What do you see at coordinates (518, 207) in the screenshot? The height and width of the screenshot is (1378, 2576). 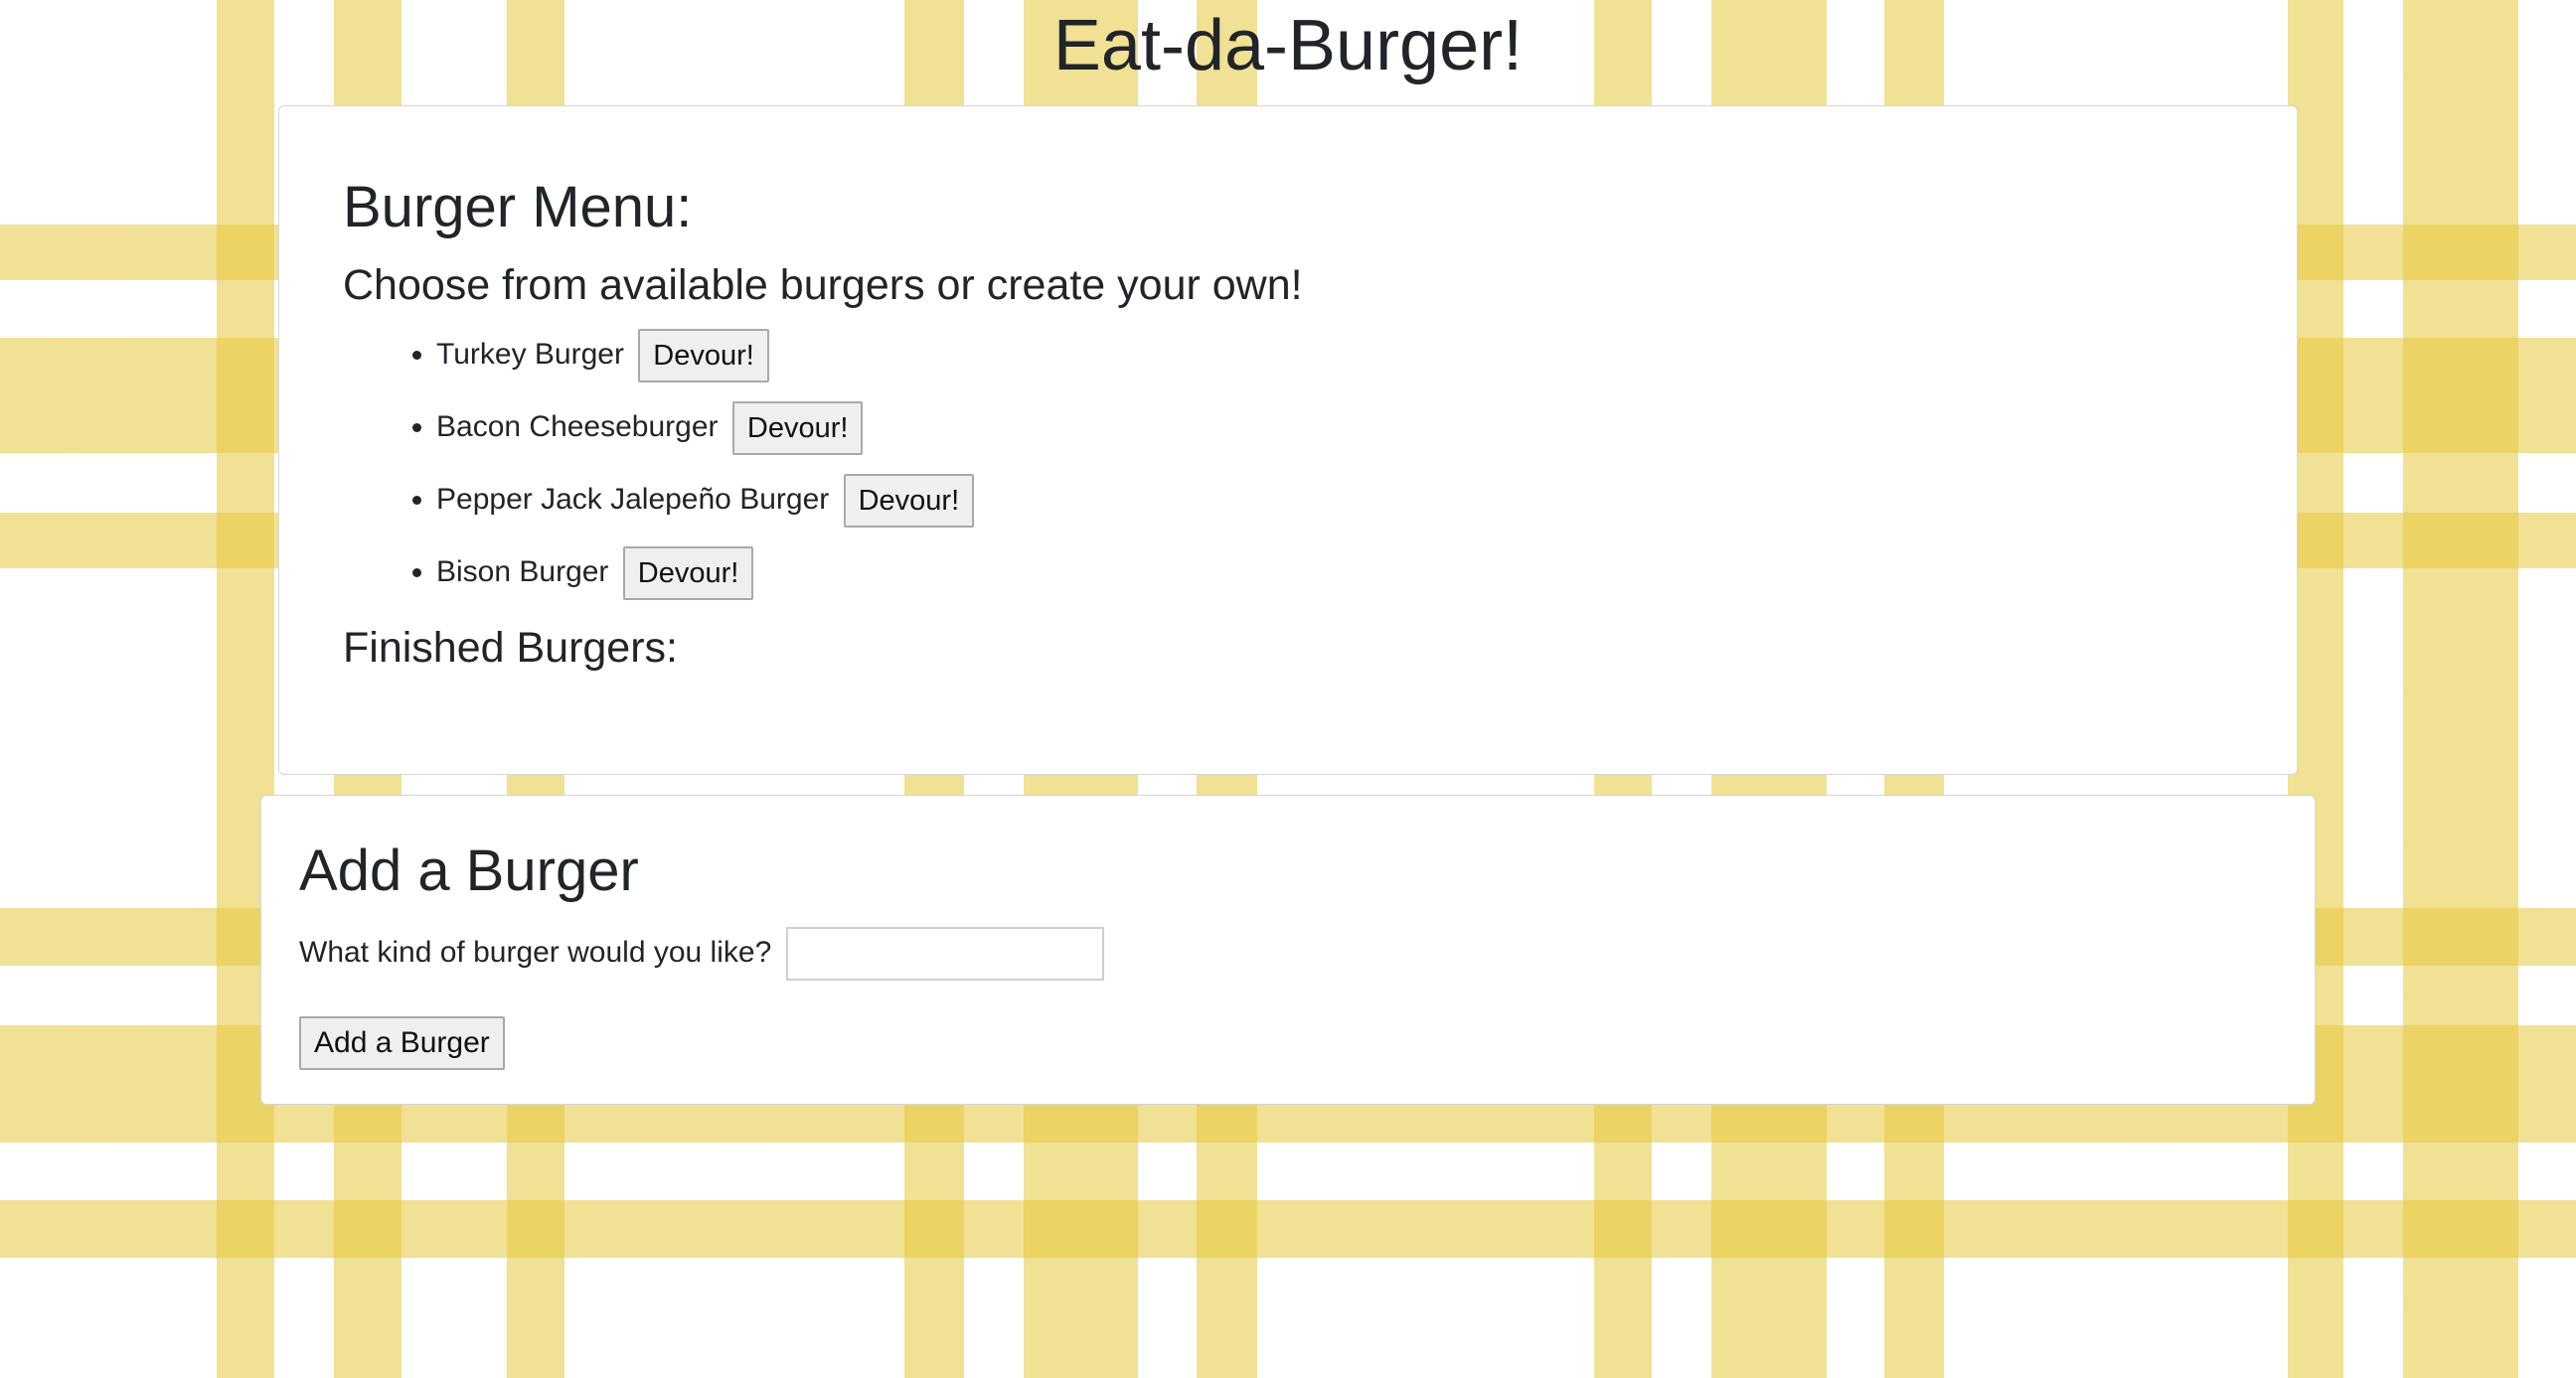 I see `menu-heading: Burger Menu:` at bounding box center [518, 207].